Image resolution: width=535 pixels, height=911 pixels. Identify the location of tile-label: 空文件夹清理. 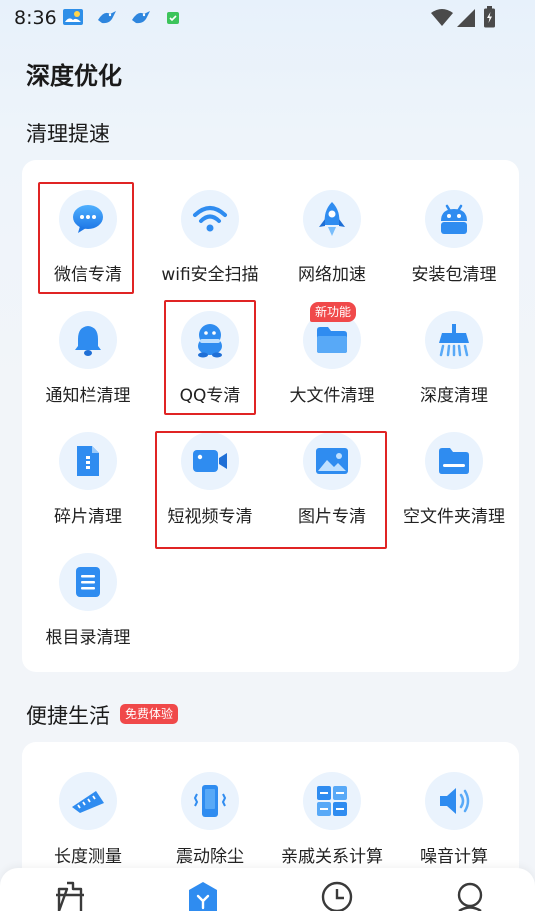
(454, 517).